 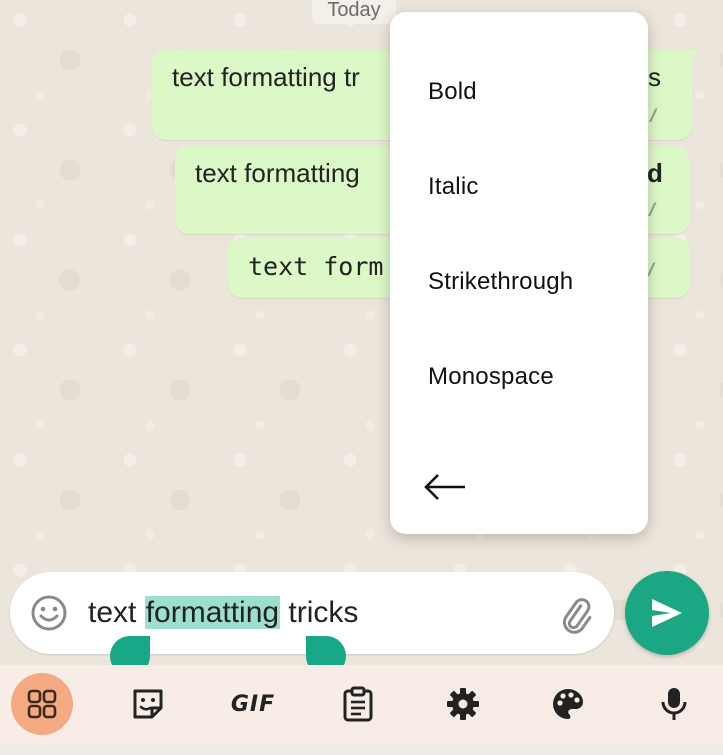 I want to click on message-text: text formatting tr, so click(x=266, y=77).